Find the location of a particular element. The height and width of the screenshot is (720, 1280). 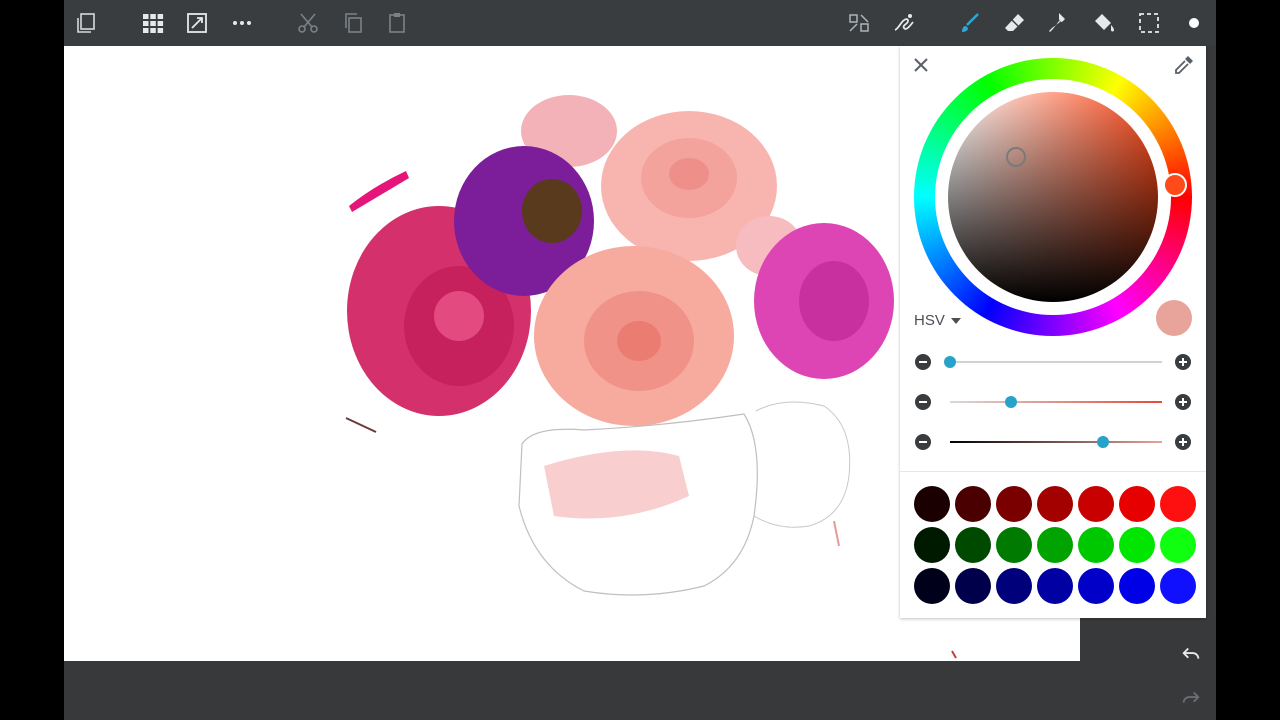

sv-selector is located at coordinates (1016, 157).